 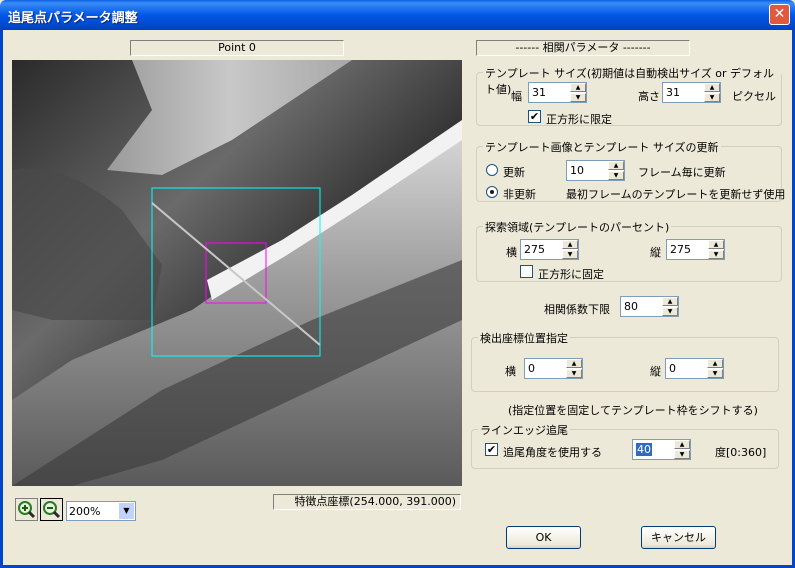 What do you see at coordinates (695, 249) in the screenshot?
I see `search-v-stepper: 275 ▲ ▼` at bounding box center [695, 249].